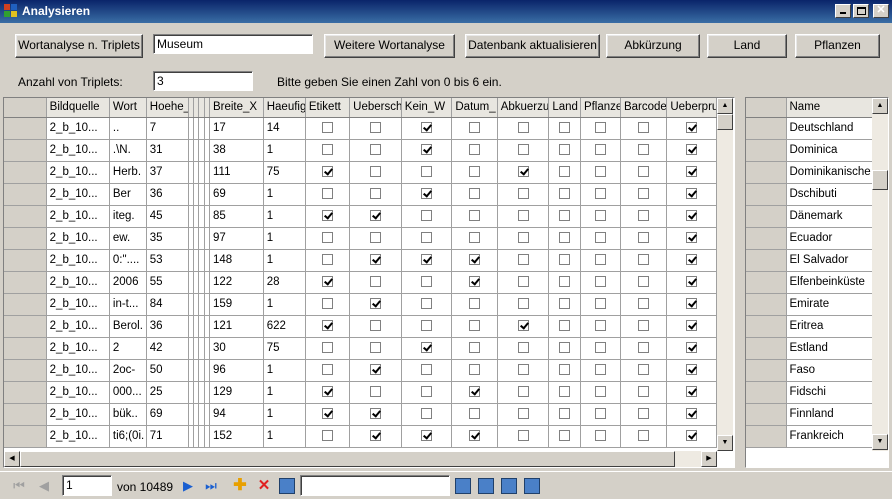 The height and width of the screenshot is (499, 892). Describe the element at coordinates (360, 260) in the screenshot. I see `table-row: 2_b_10... 0:".... 53 148 1` at that location.